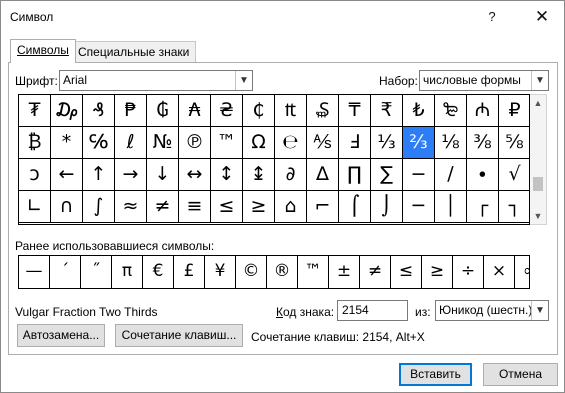  What do you see at coordinates (99, 207) in the screenshot?
I see `symbol-cell: ∫` at bounding box center [99, 207].